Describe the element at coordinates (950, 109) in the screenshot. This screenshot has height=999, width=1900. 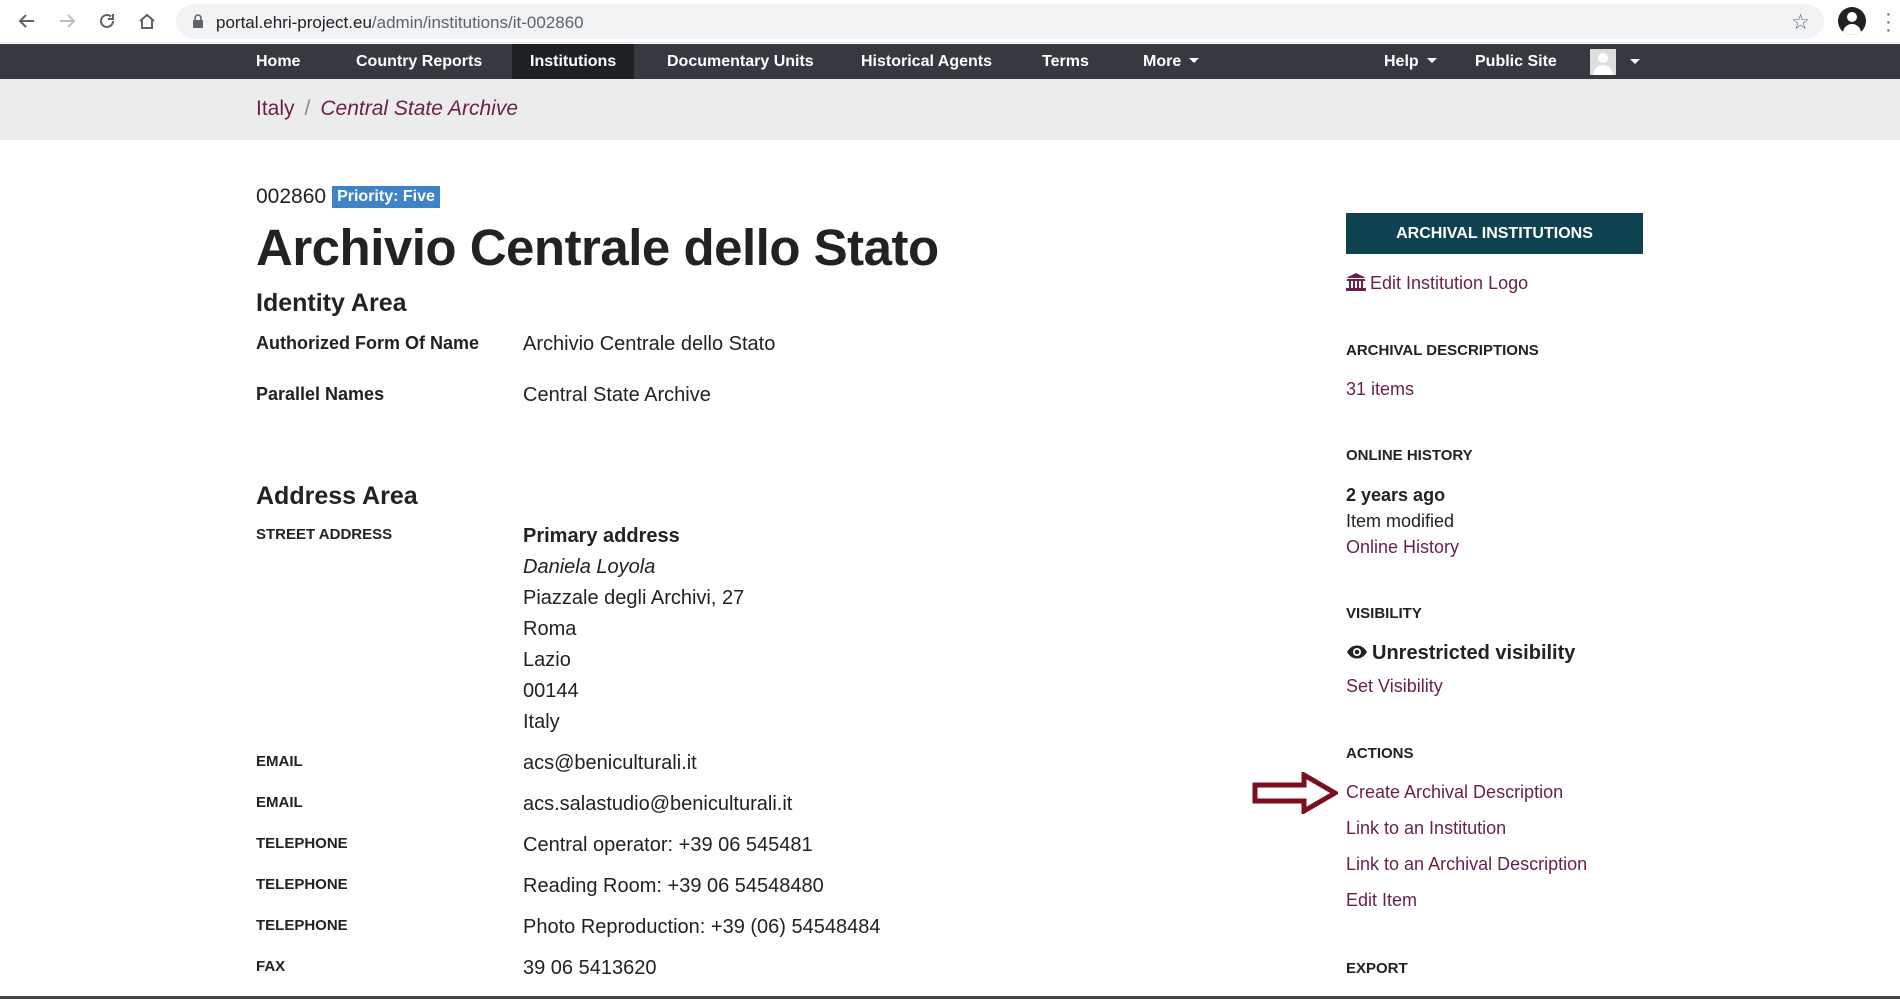
I see `breadcrumb-bar: Italy / Central State Archive` at that location.